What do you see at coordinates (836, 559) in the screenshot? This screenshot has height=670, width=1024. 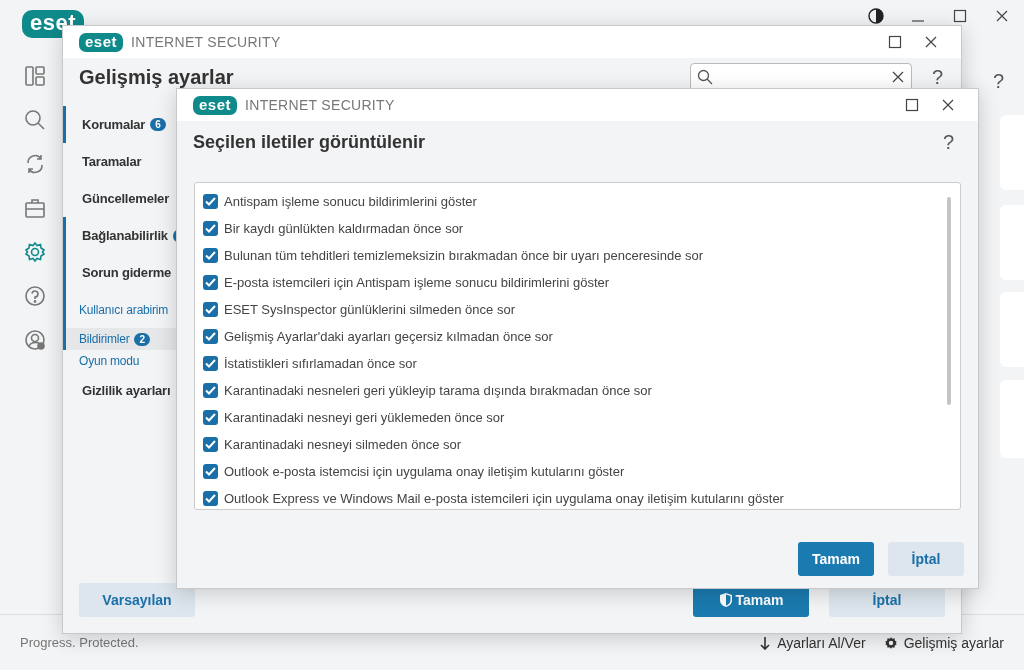 I see `ok-button: Tamam` at bounding box center [836, 559].